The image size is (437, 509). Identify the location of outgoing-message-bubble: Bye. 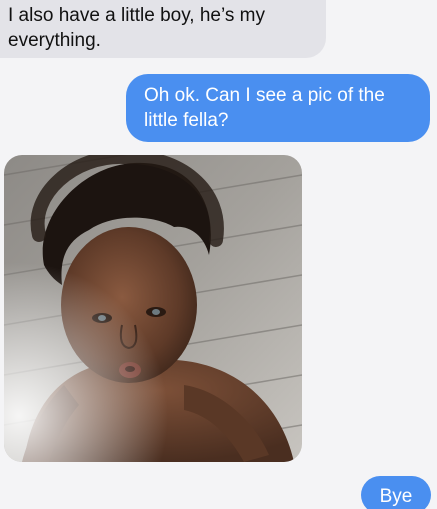
(396, 492).